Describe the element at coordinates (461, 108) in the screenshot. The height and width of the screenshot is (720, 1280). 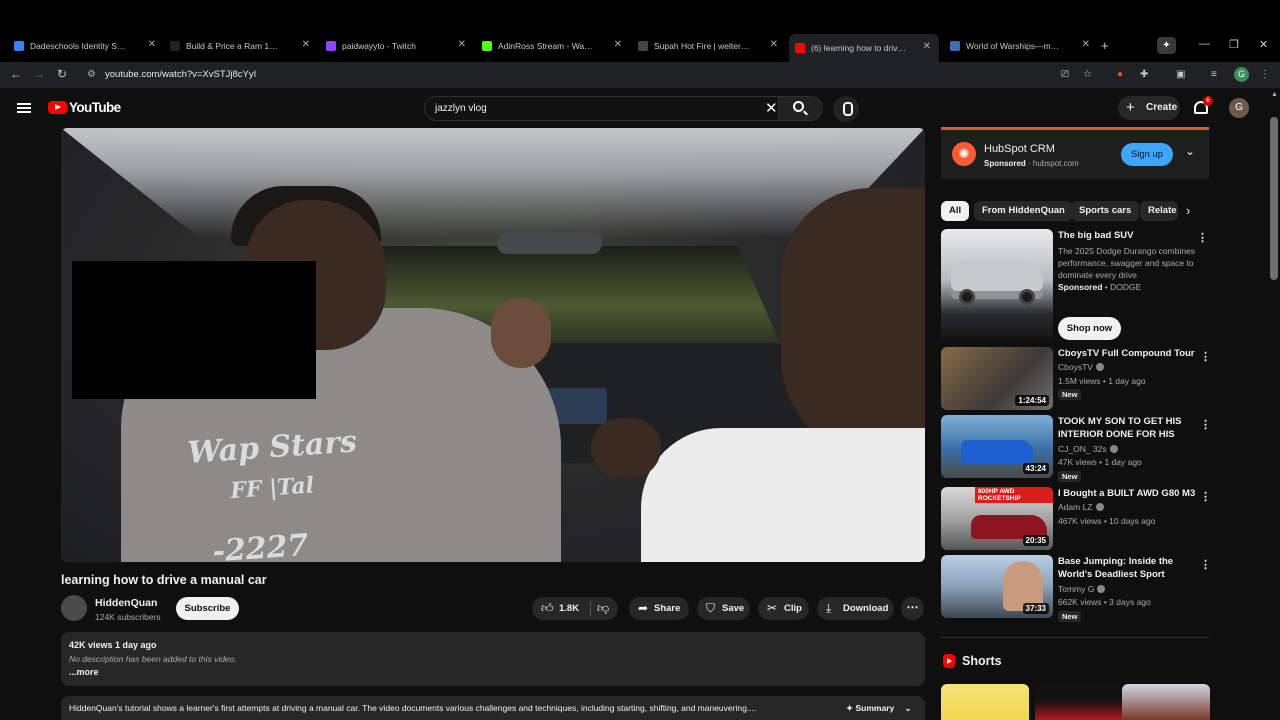
I see `search-input: jazzlyn vlog` at that location.